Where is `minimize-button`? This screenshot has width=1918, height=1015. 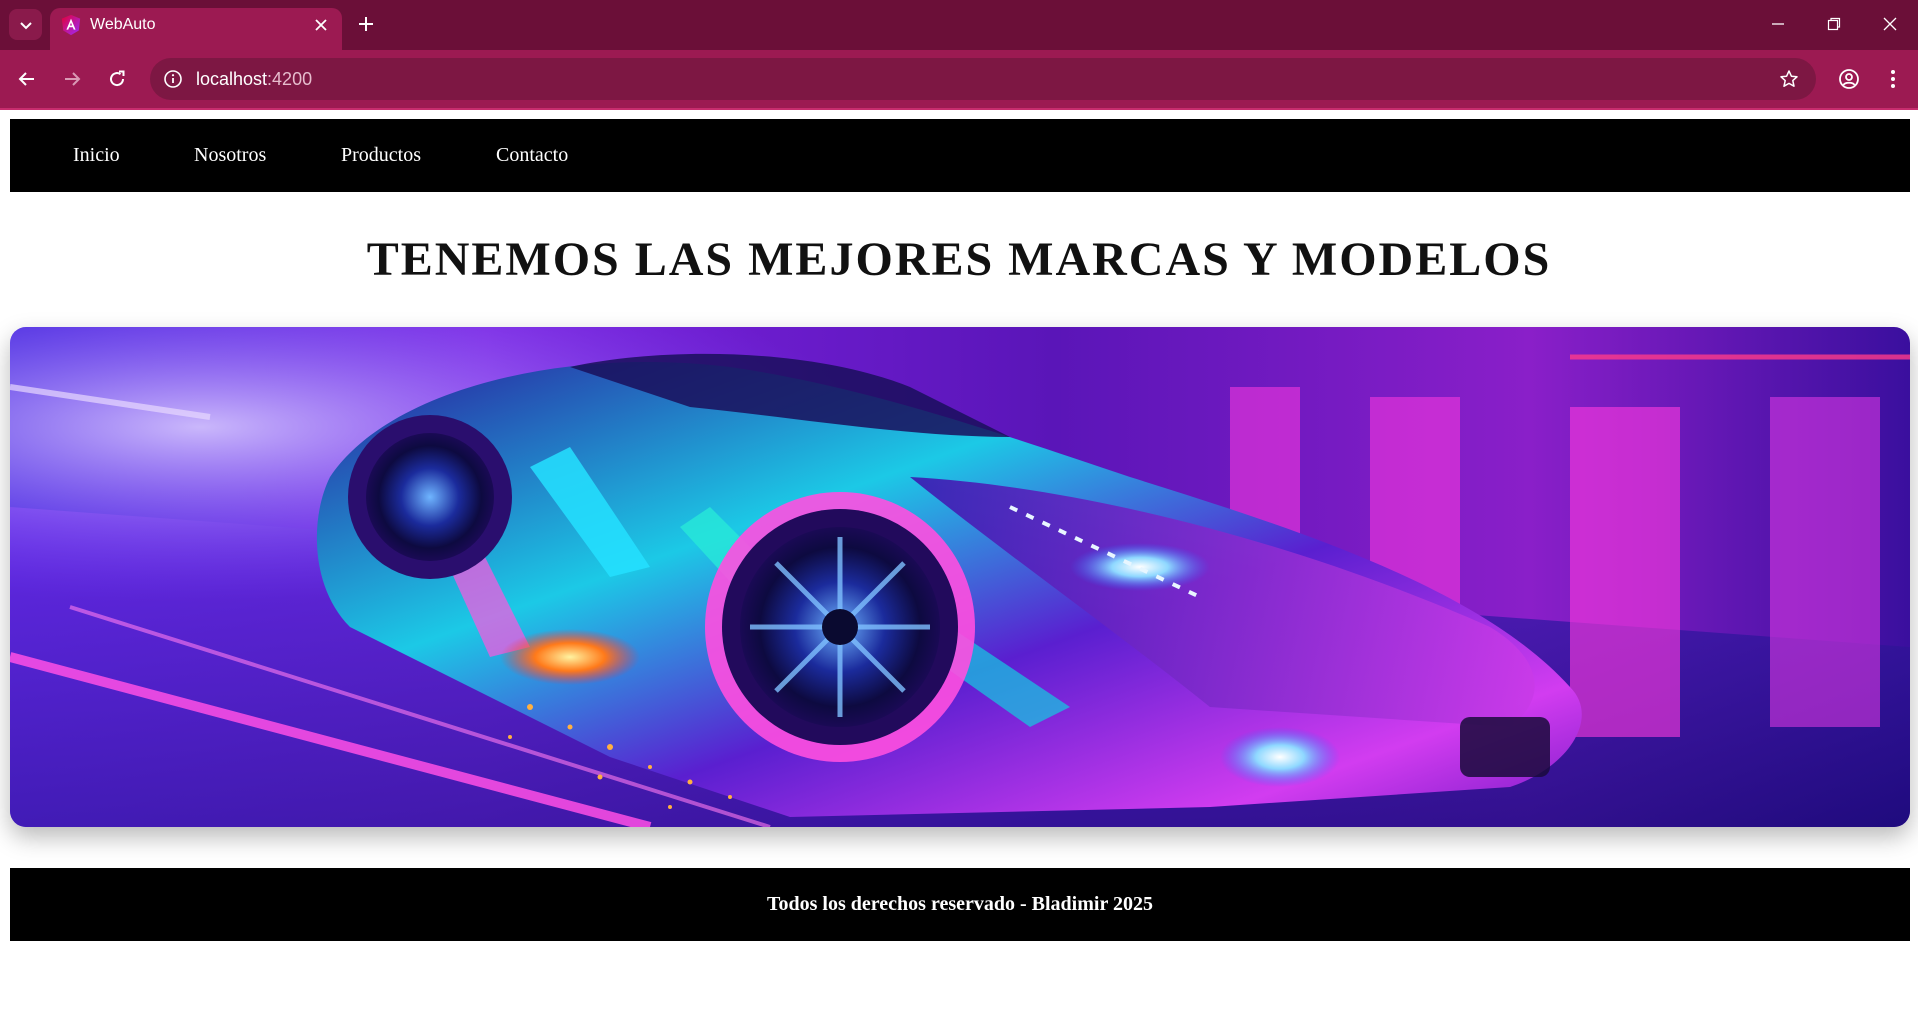 minimize-button is located at coordinates (1778, 24).